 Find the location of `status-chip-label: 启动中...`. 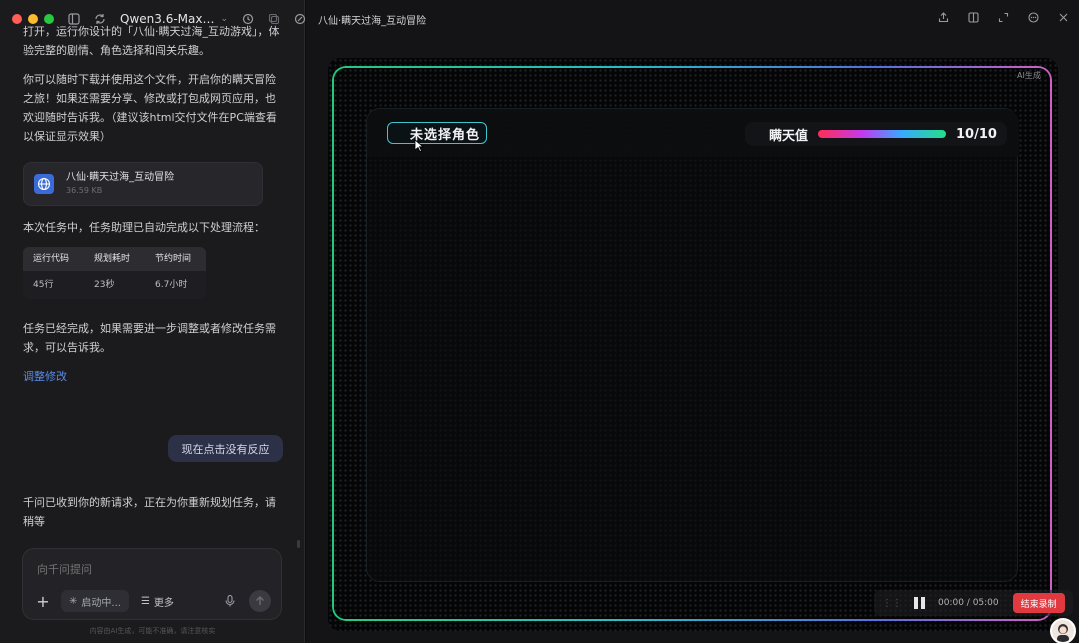

status-chip-label: 启动中... is located at coordinates (101, 603).